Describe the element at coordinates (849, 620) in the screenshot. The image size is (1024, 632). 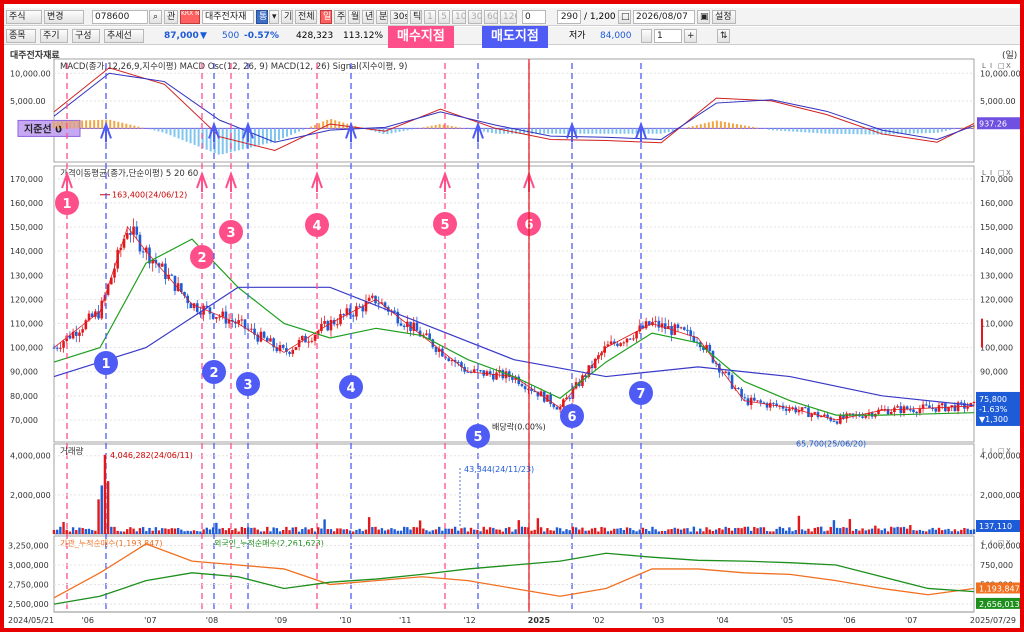
I see `x-axis-label: '06` at that location.